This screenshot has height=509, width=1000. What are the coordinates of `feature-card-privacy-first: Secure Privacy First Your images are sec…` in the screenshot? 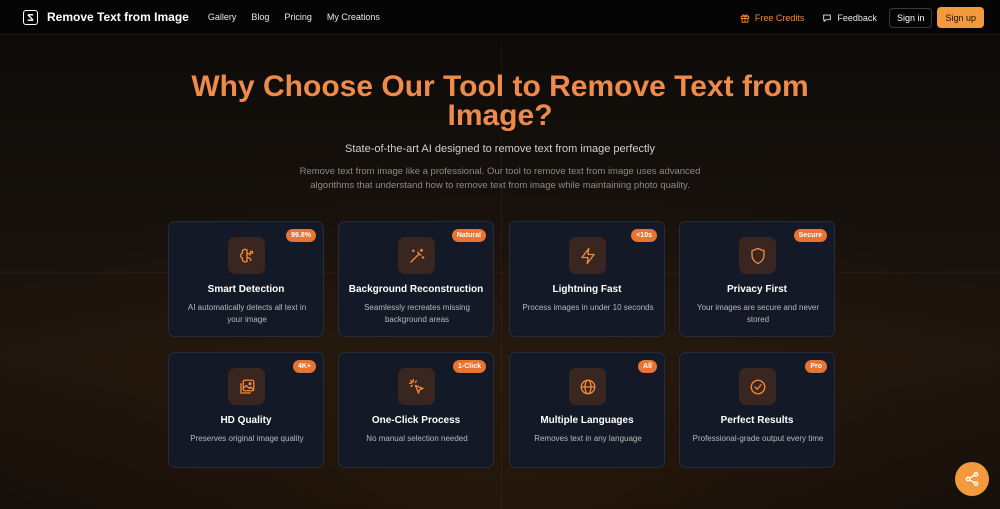 It's located at (757, 279).